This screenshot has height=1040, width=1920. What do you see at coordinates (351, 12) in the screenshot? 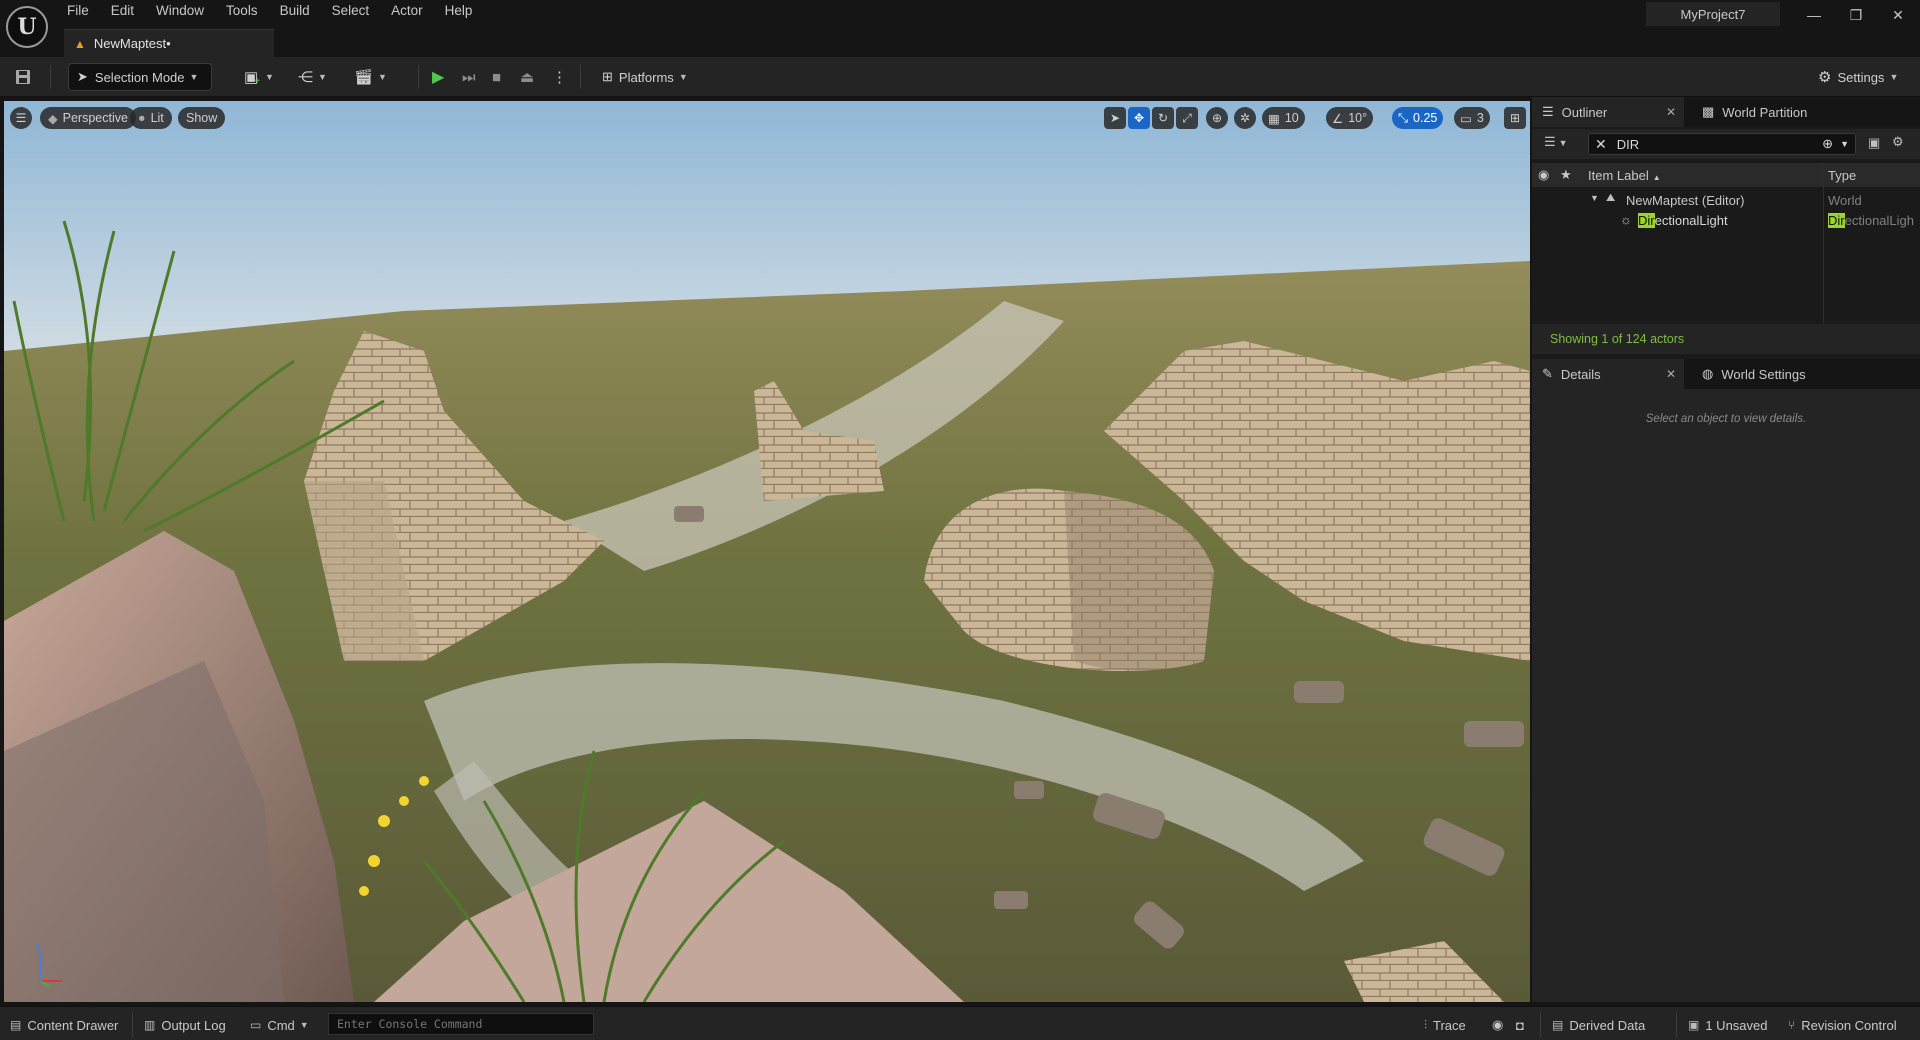
I see `menu-select: Select` at bounding box center [351, 12].